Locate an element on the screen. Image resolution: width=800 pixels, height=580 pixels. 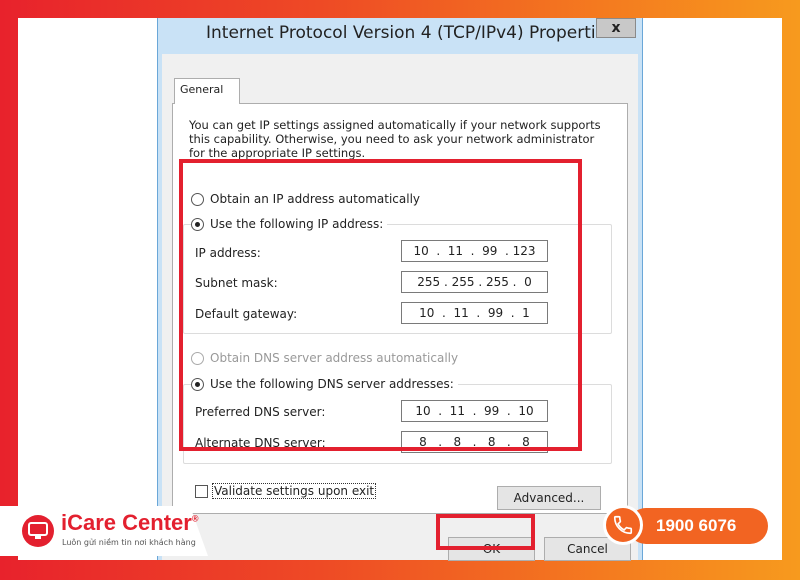
brand-name: iCare Center® is located at coordinates (129, 523).